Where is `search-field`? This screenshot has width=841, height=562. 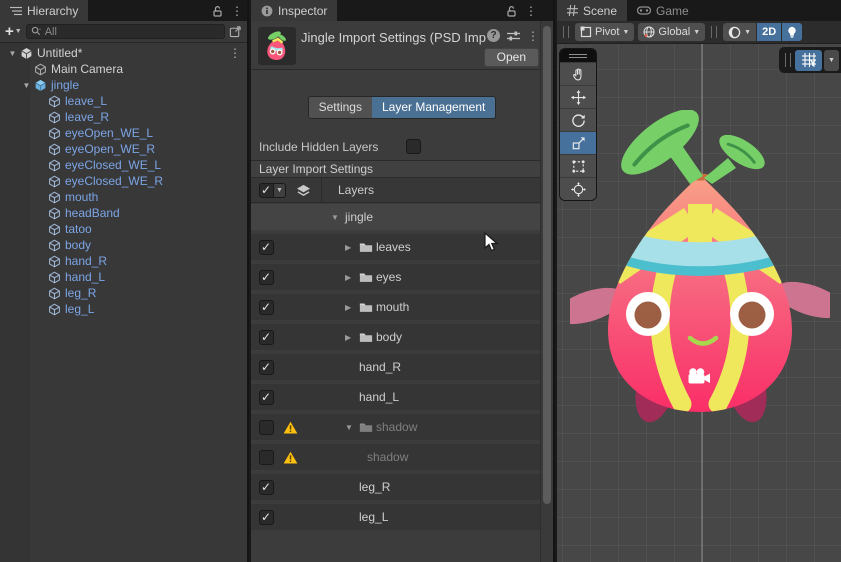 search-field is located at coordinates (125, 31).